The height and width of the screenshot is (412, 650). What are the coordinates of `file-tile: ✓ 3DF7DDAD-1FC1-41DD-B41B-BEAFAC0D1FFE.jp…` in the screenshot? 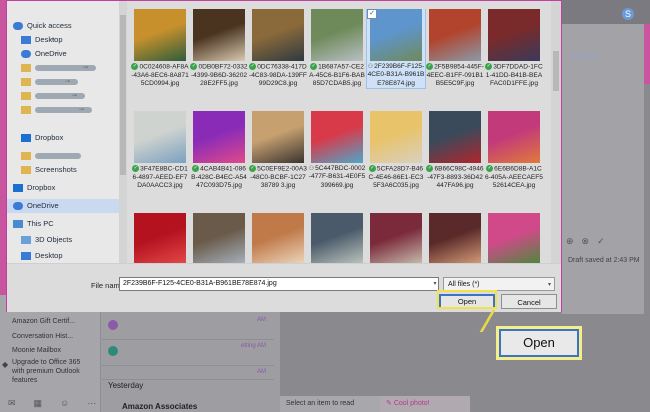 It's located at (514, 48).